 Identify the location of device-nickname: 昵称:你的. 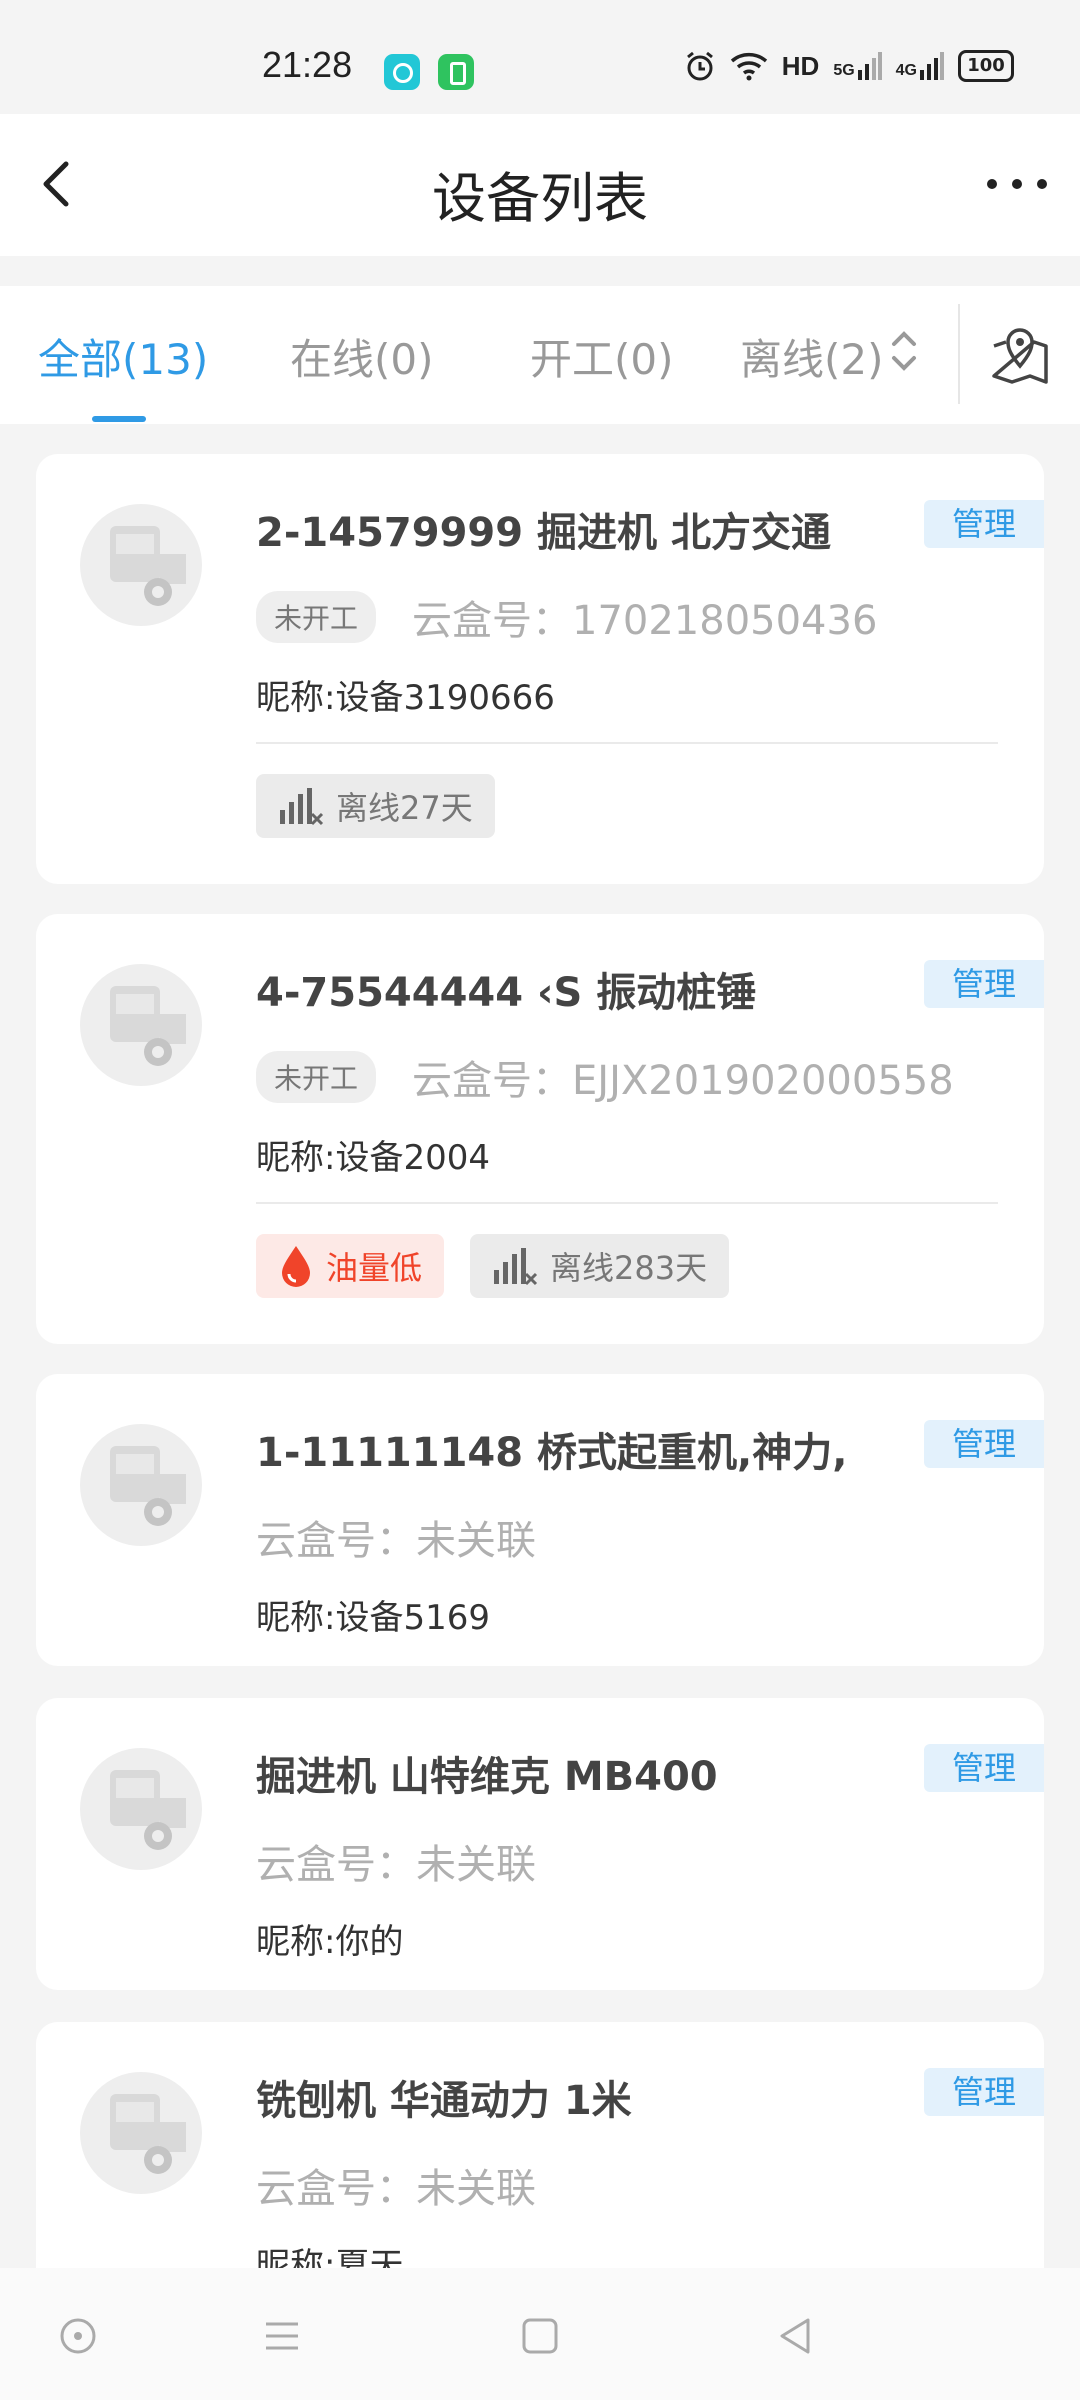
(330, 1942).